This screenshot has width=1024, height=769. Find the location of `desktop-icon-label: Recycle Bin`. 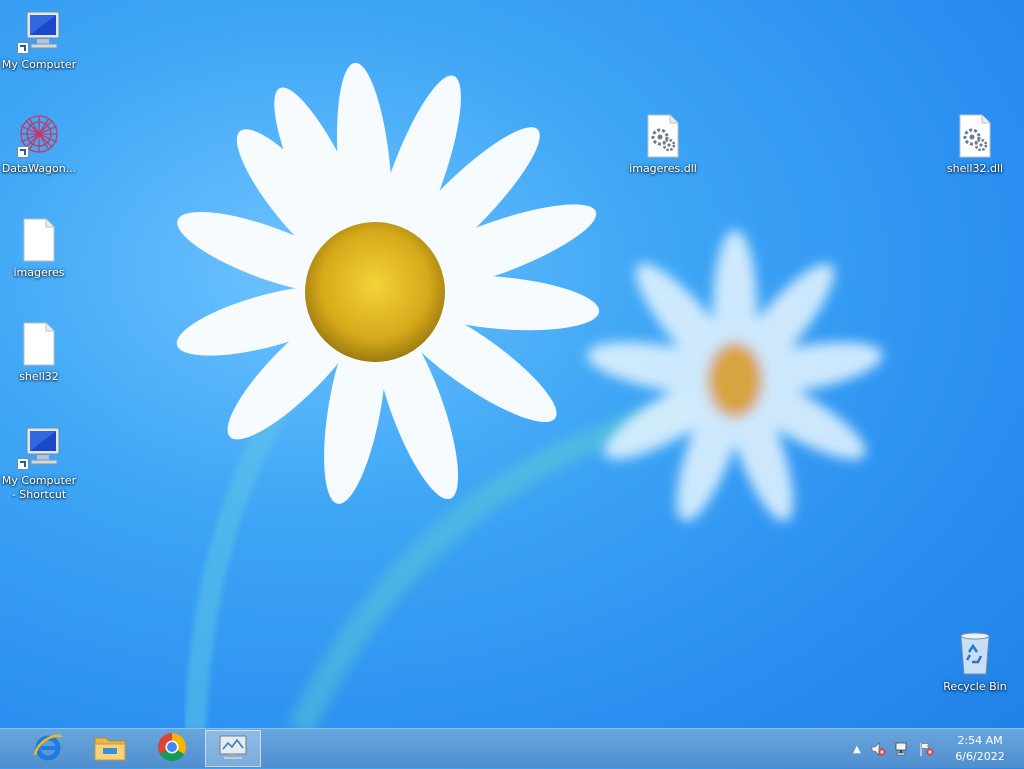

desktop-icon-label: Recycle Bin is located at coordinates (975, 686).